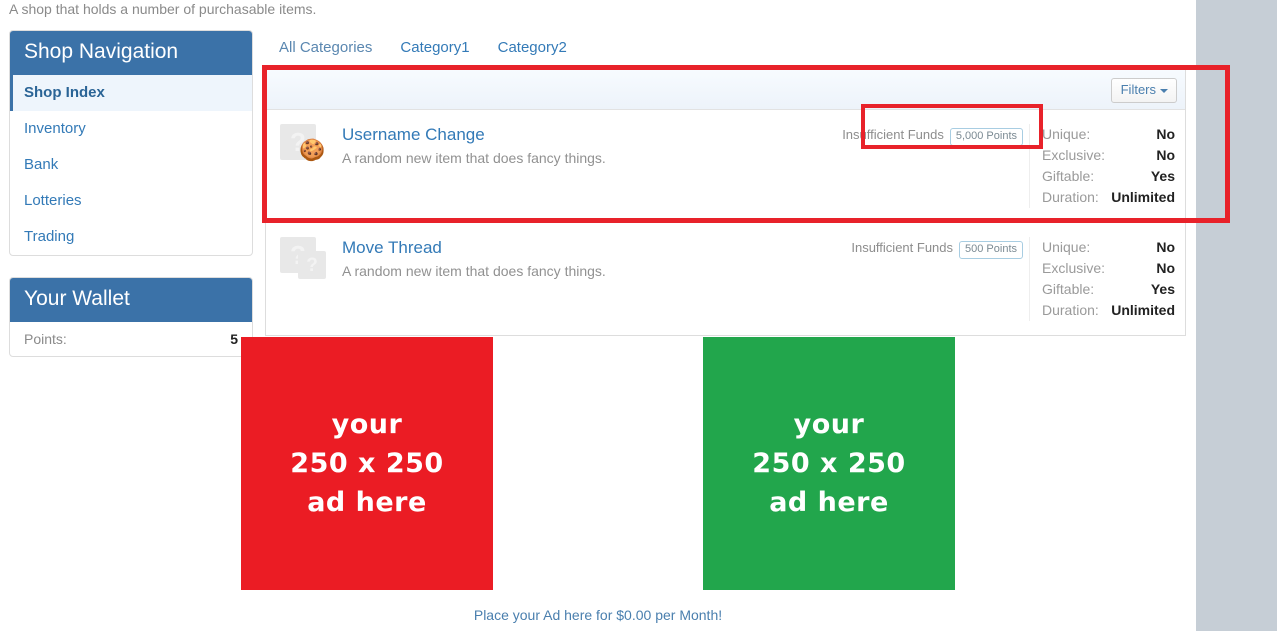 This screenshot has height=631, width=1277. I want to click on ad-banner-right-text: your 250 x 250 ad here, so click(828, 463).